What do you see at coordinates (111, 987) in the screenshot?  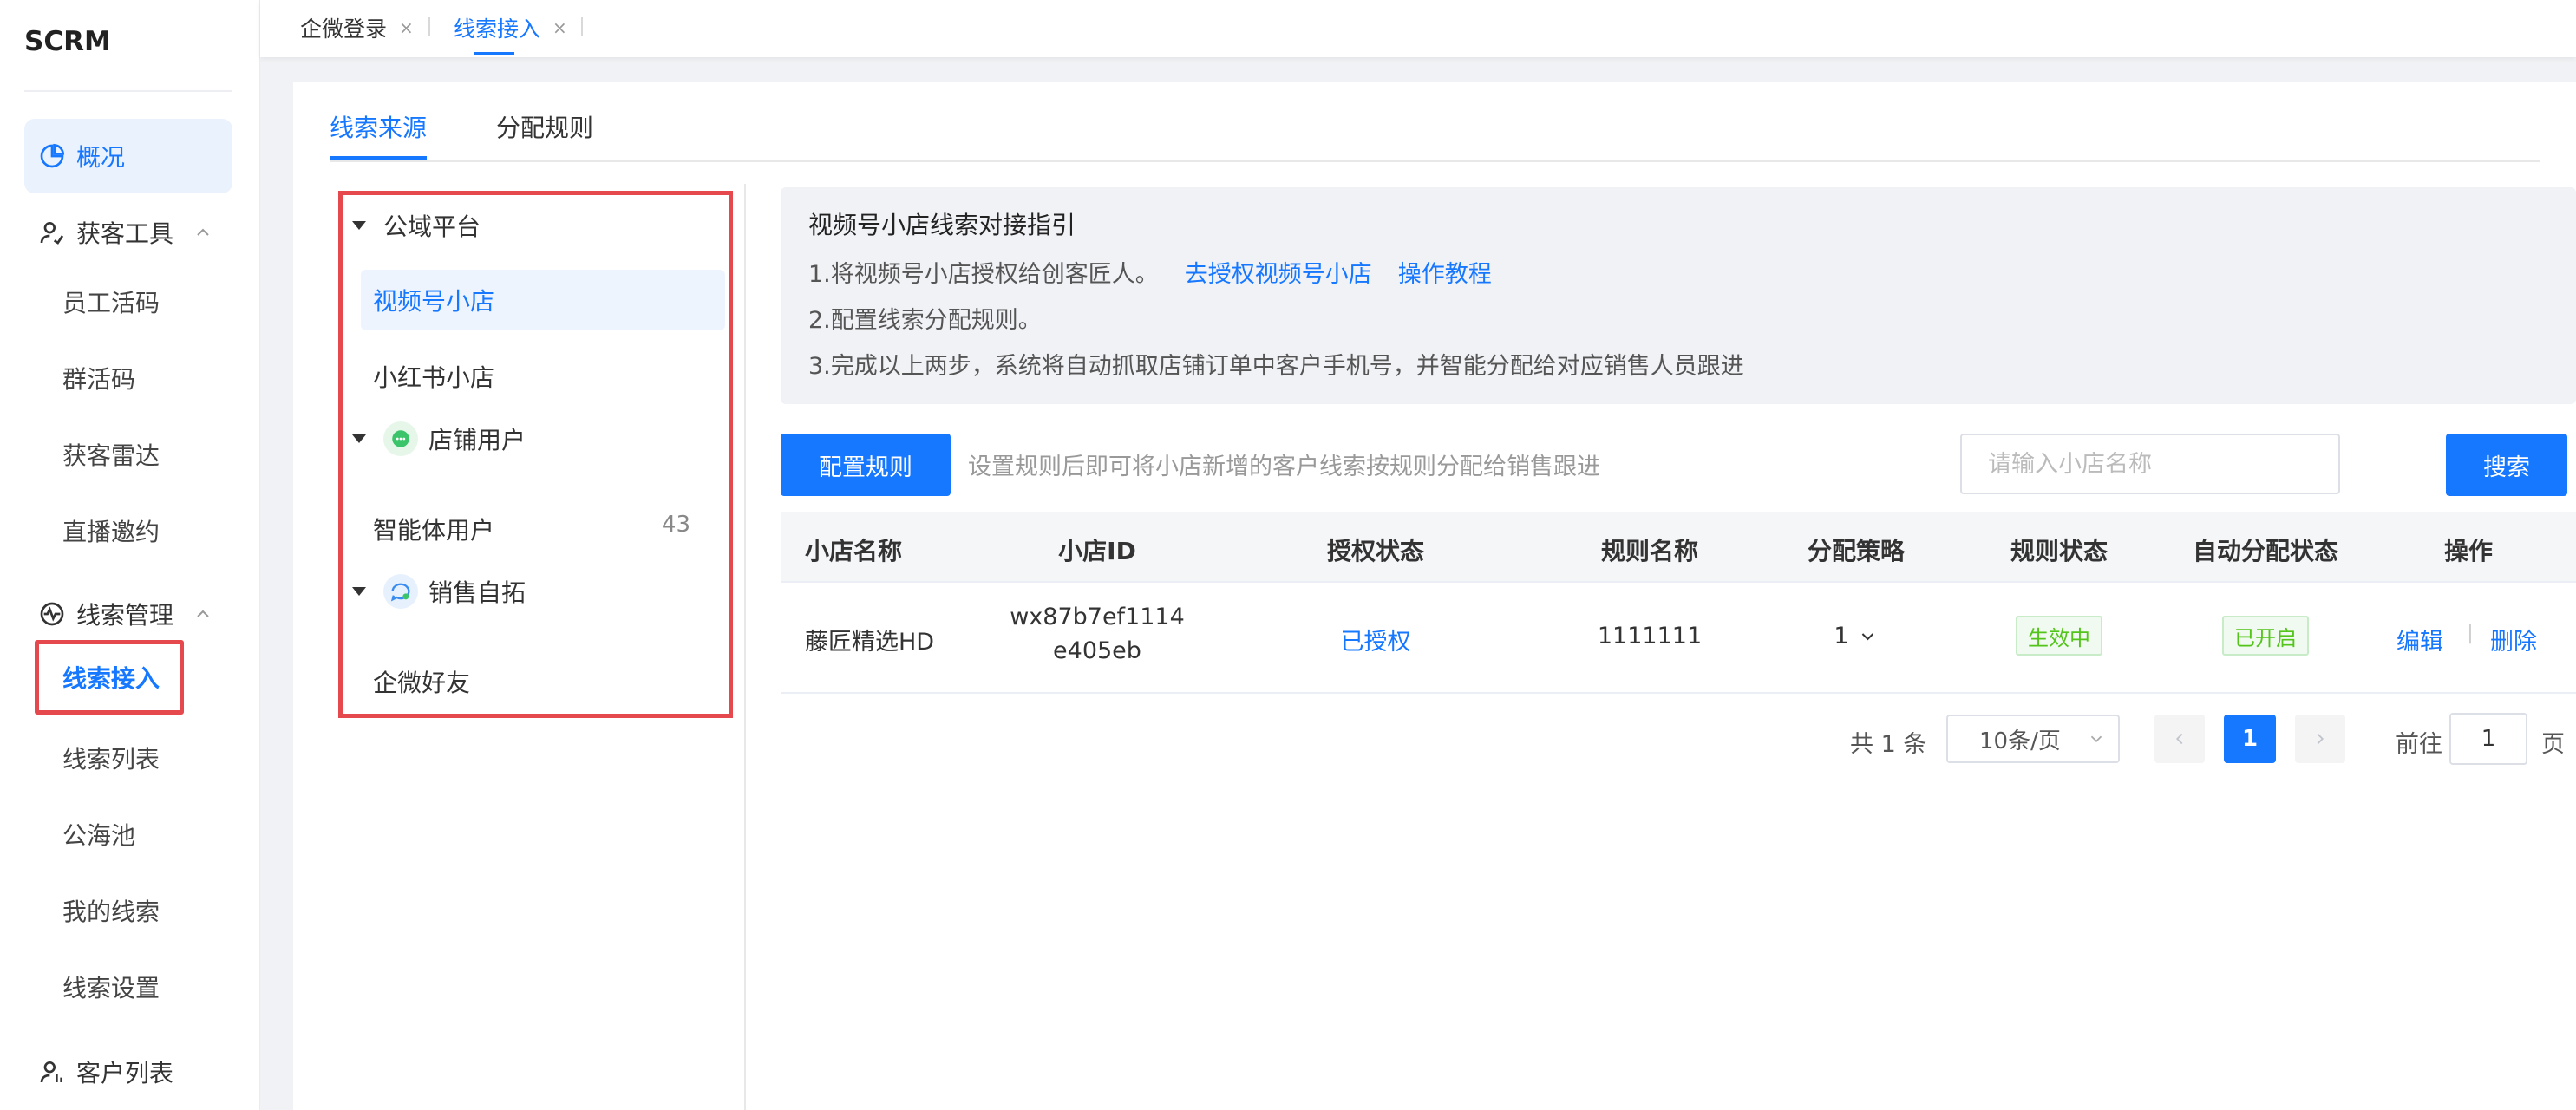 I see `sidebar-item-clue-settings: 线索设置` at bounding box center [111, 987].